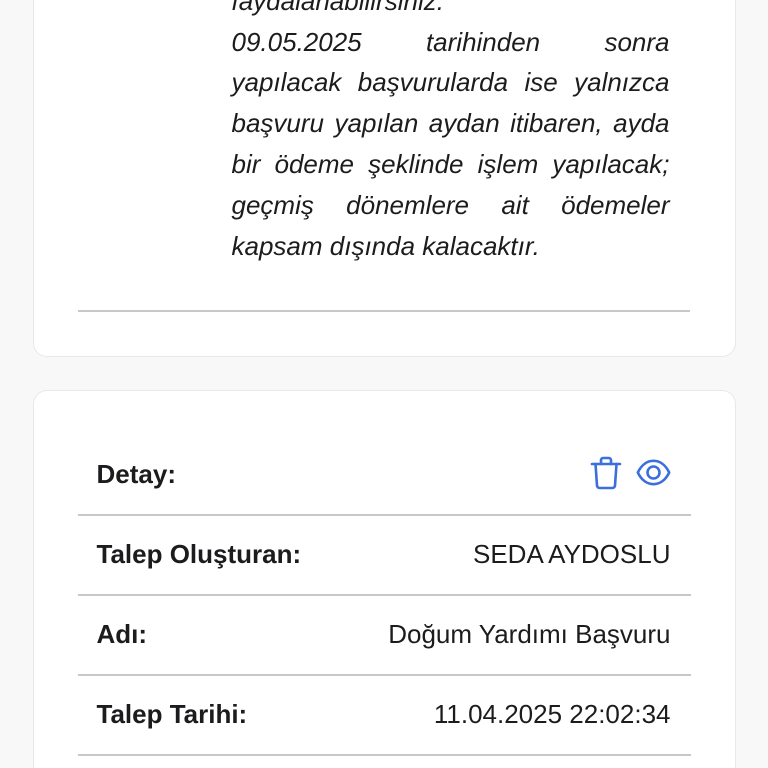 The height and width of the screenshot is (768, 768). I want to click on notice-line: kapsam dışında kalacaktır., so click(385, 245).